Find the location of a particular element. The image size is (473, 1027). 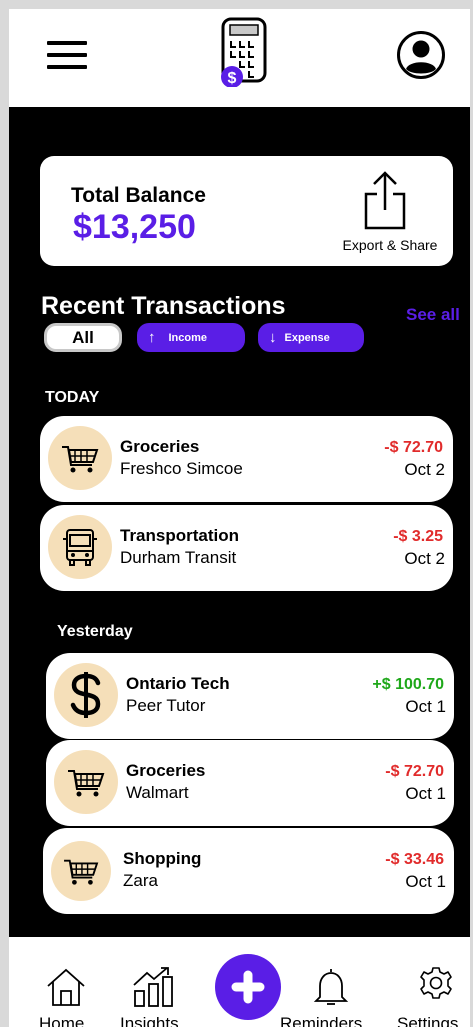

filter-expense-chip: ↓ Expense is located at coordinates (311, 337).